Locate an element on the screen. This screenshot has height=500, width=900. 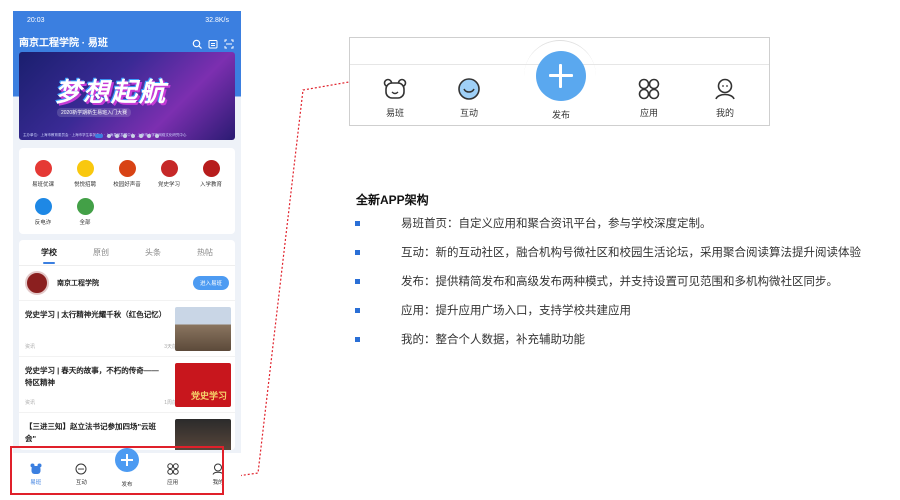
article-time: 3天前 is located at coordinates (170, 347).